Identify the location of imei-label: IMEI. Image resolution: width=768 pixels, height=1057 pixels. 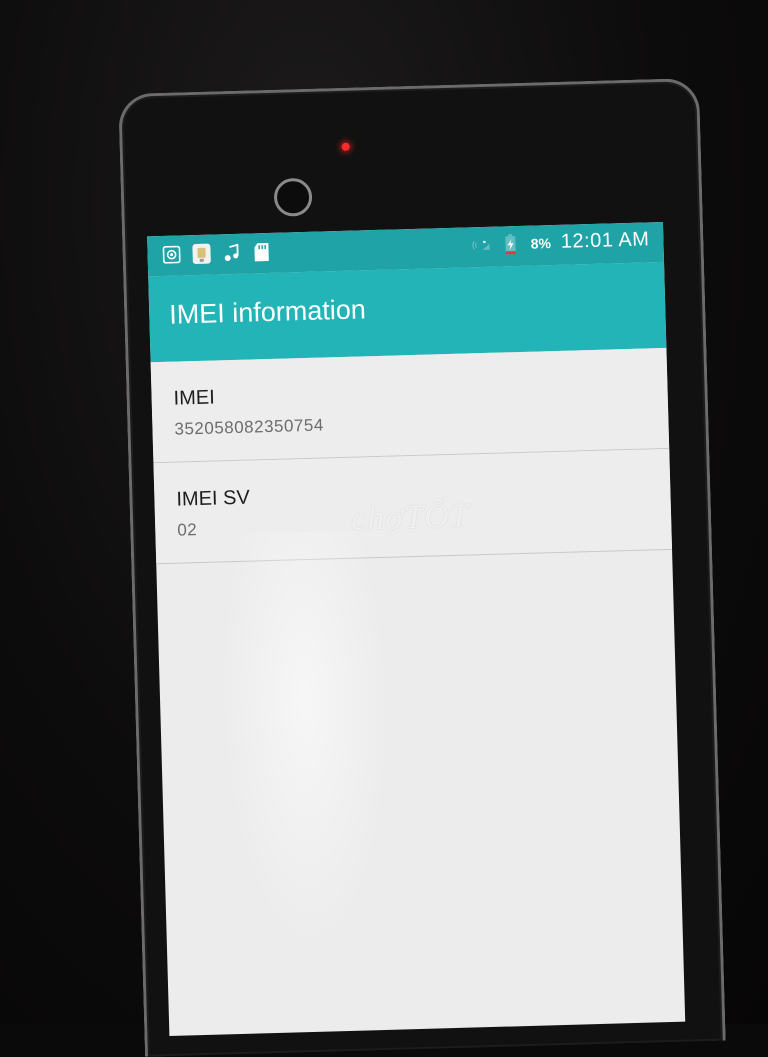
(194, 398).